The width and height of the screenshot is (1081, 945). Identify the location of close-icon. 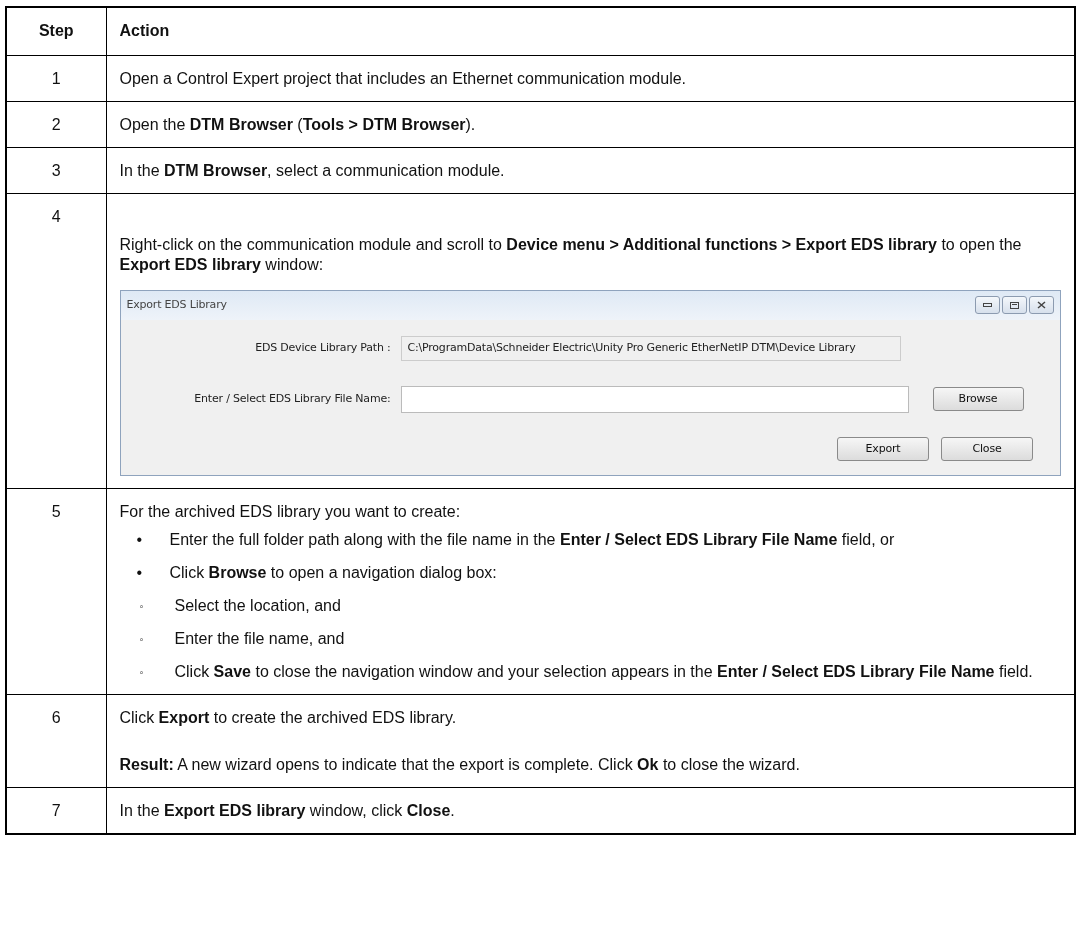
(1041, 305).